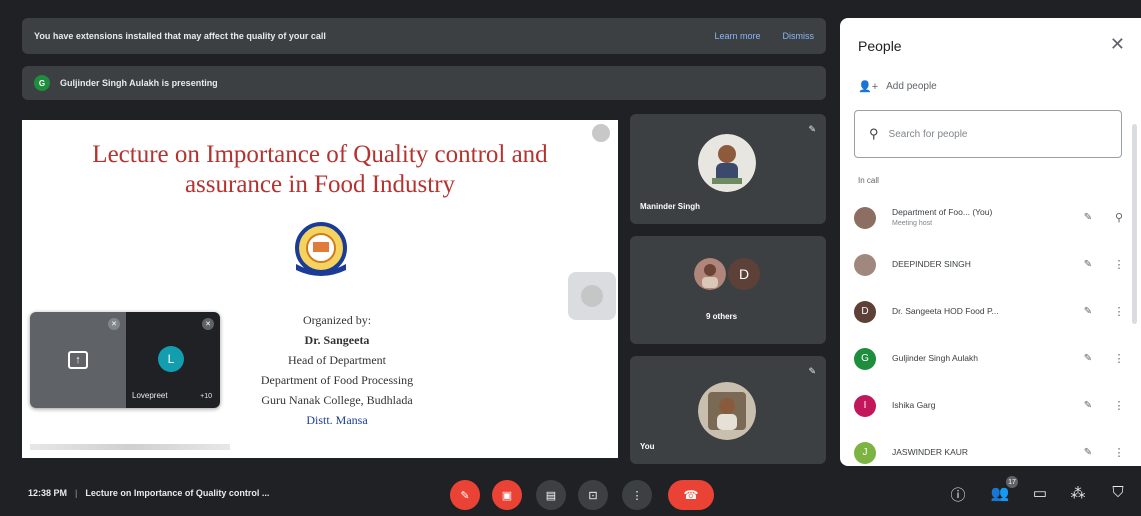  I want to click on presenting-tile: ✕ ↑, so click(78, 360).